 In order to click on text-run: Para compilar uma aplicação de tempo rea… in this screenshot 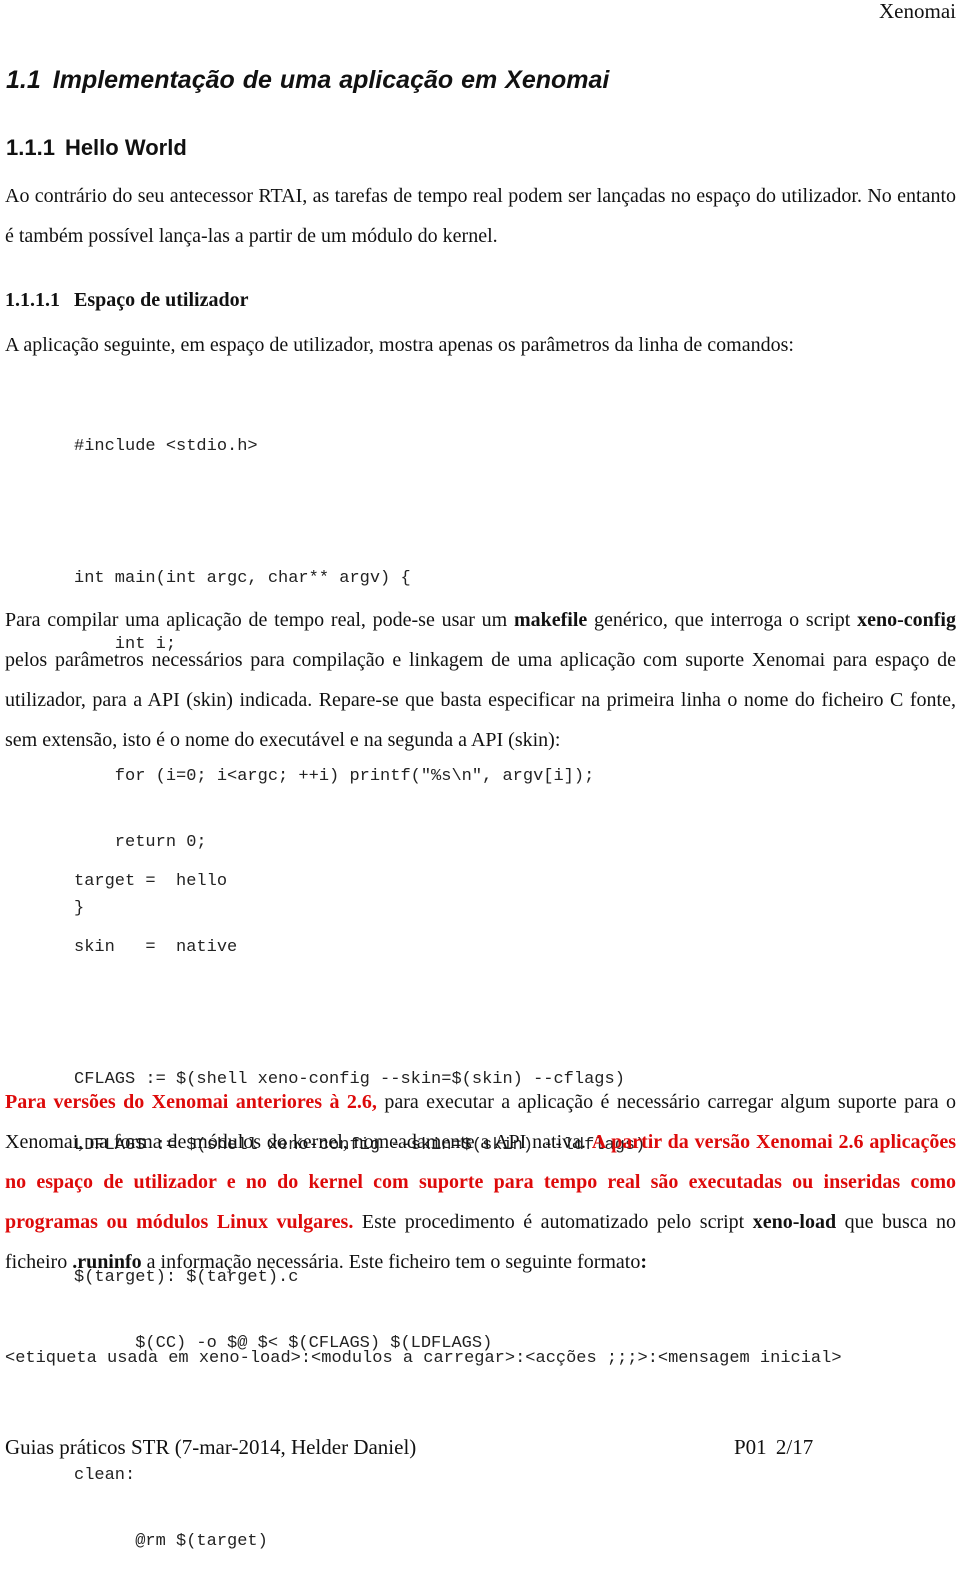, I will do `click(259, 620)`.